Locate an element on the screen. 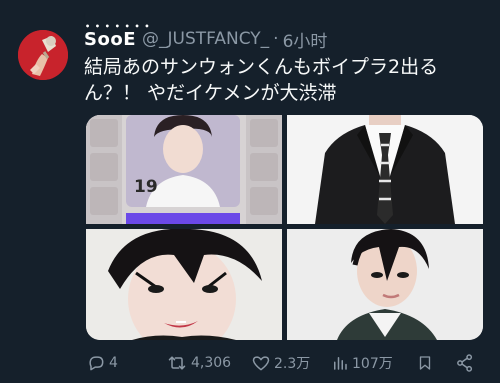  avatar-image is located at coordinates (43, 55).